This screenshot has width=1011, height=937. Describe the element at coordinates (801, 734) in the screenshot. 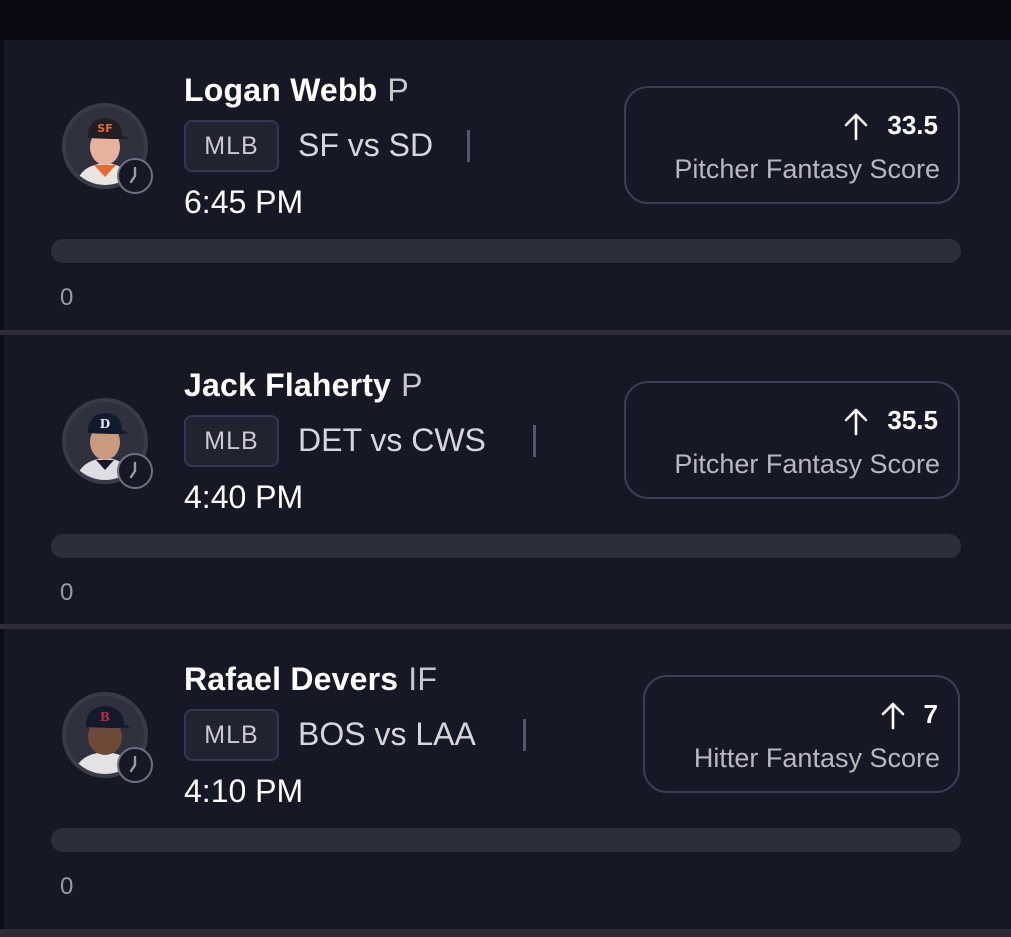

I see `projection-button: 7 Hitter Fantasy Score` at that location.